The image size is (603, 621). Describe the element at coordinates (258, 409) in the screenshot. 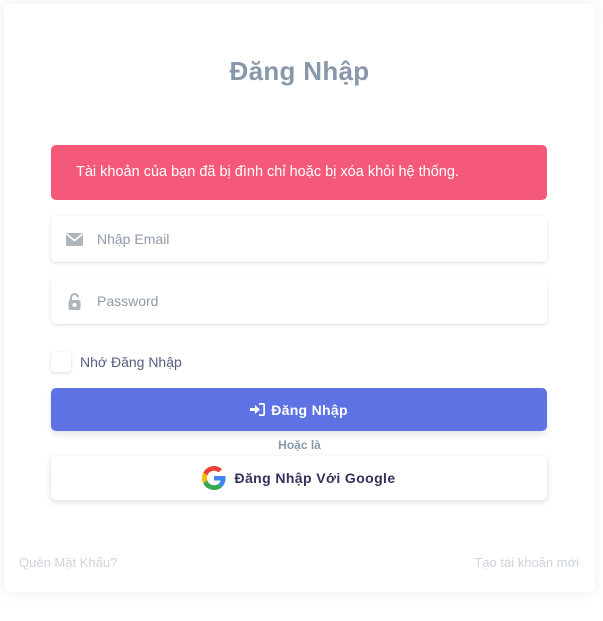

I see `sign-in-icon` at that location.